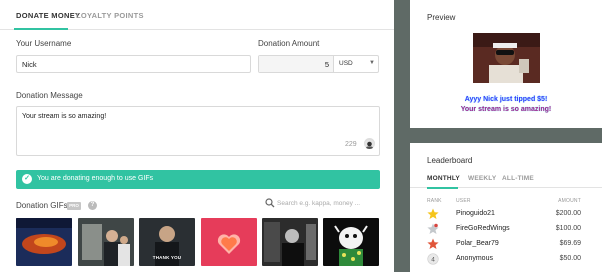 The image size is (602, 272). I want to click on help-icon: ?, so click(92, 205).